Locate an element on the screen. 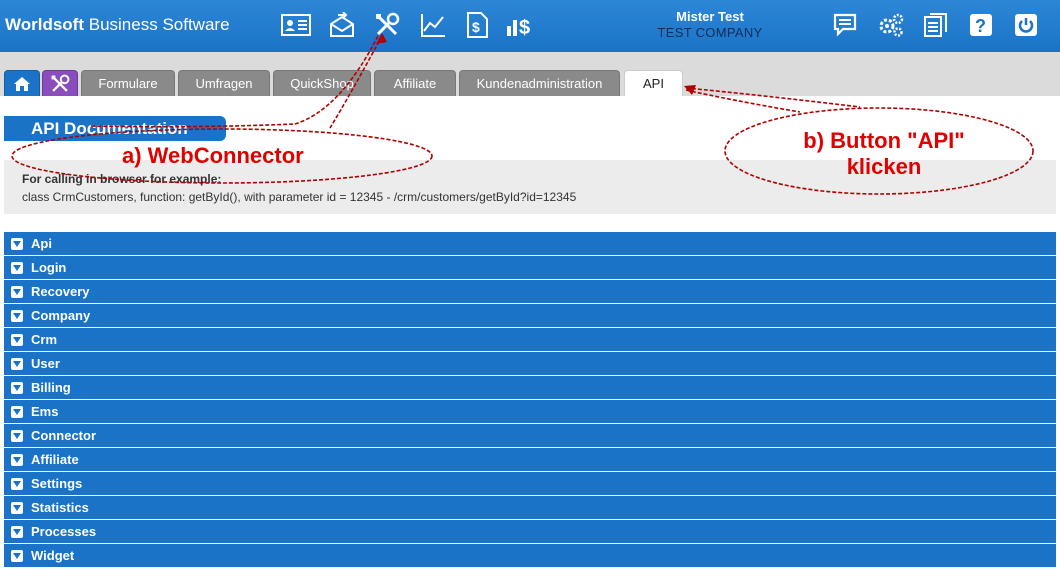 The width and height of the screenshot is (1060, 569). section-label: Api is located at coordinates (41, 243).